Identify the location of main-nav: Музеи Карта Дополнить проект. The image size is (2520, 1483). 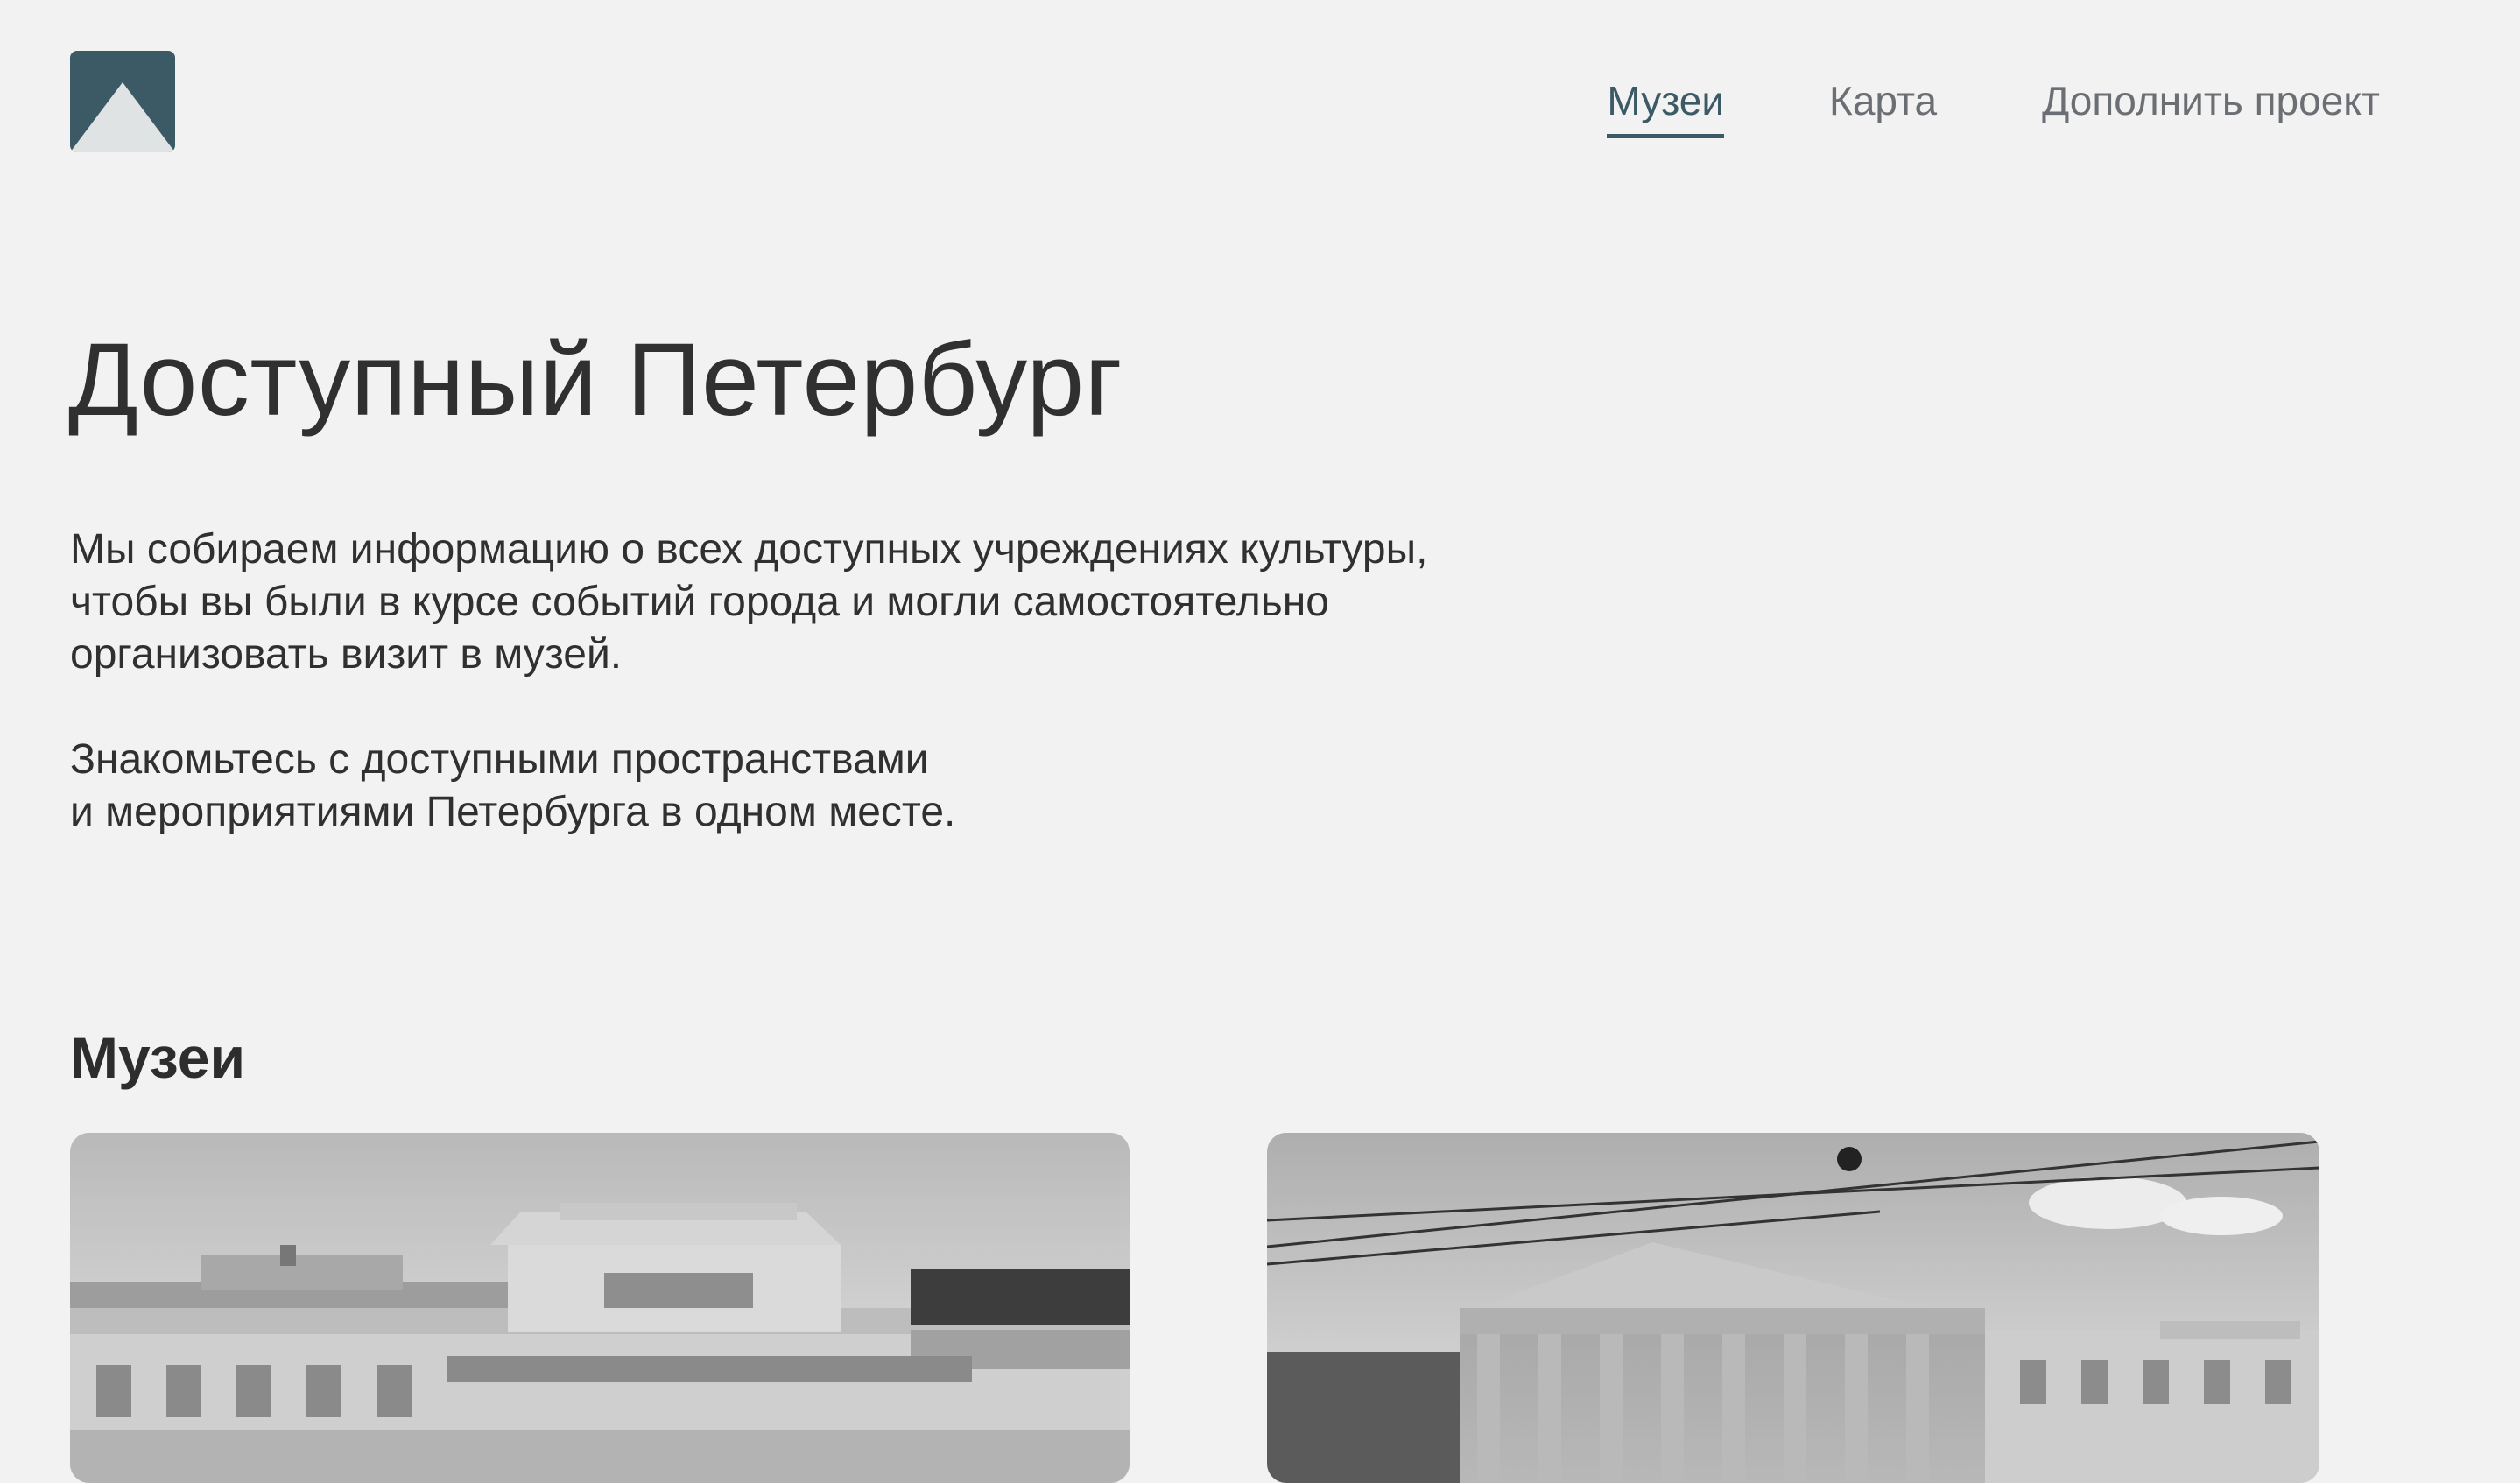
(1993, 108).